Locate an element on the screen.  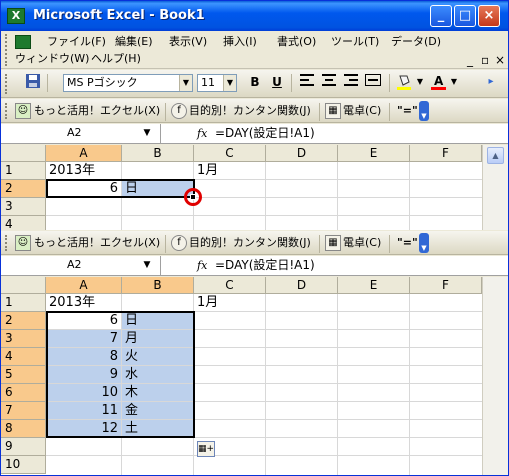
row-header: 5 is located at coordinates (23, 375).